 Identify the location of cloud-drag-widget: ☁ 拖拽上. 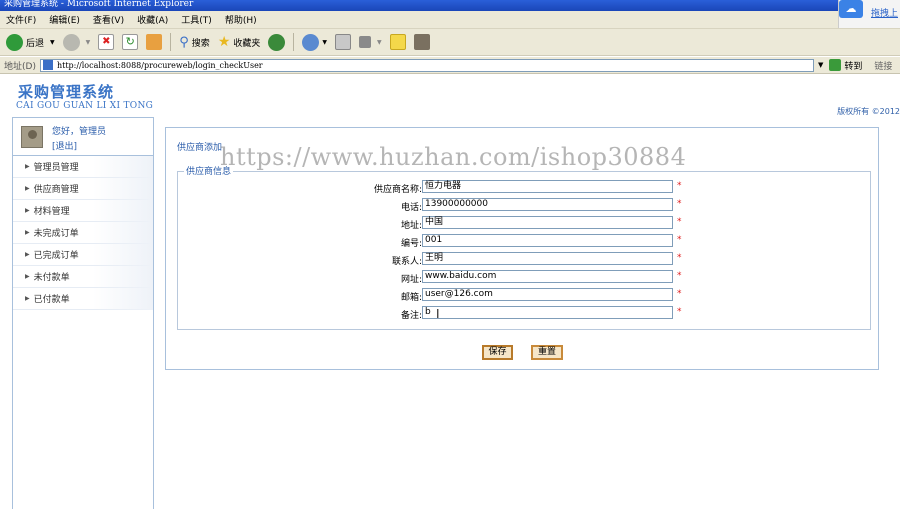
(869, 14).